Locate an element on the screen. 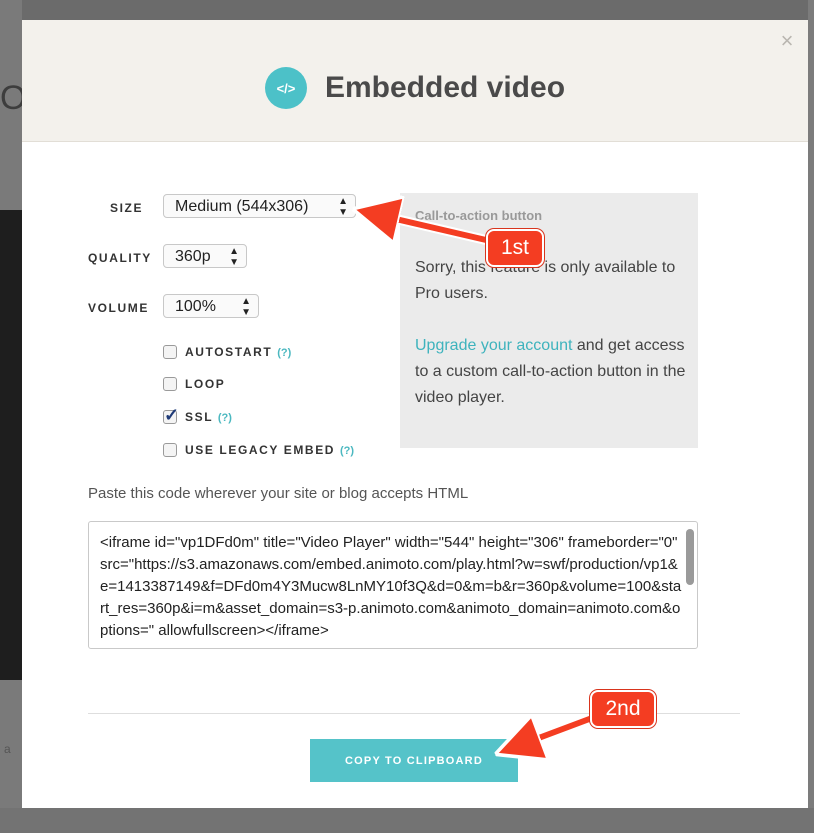  arrow-second-fill is located at coordinates (557, 730).